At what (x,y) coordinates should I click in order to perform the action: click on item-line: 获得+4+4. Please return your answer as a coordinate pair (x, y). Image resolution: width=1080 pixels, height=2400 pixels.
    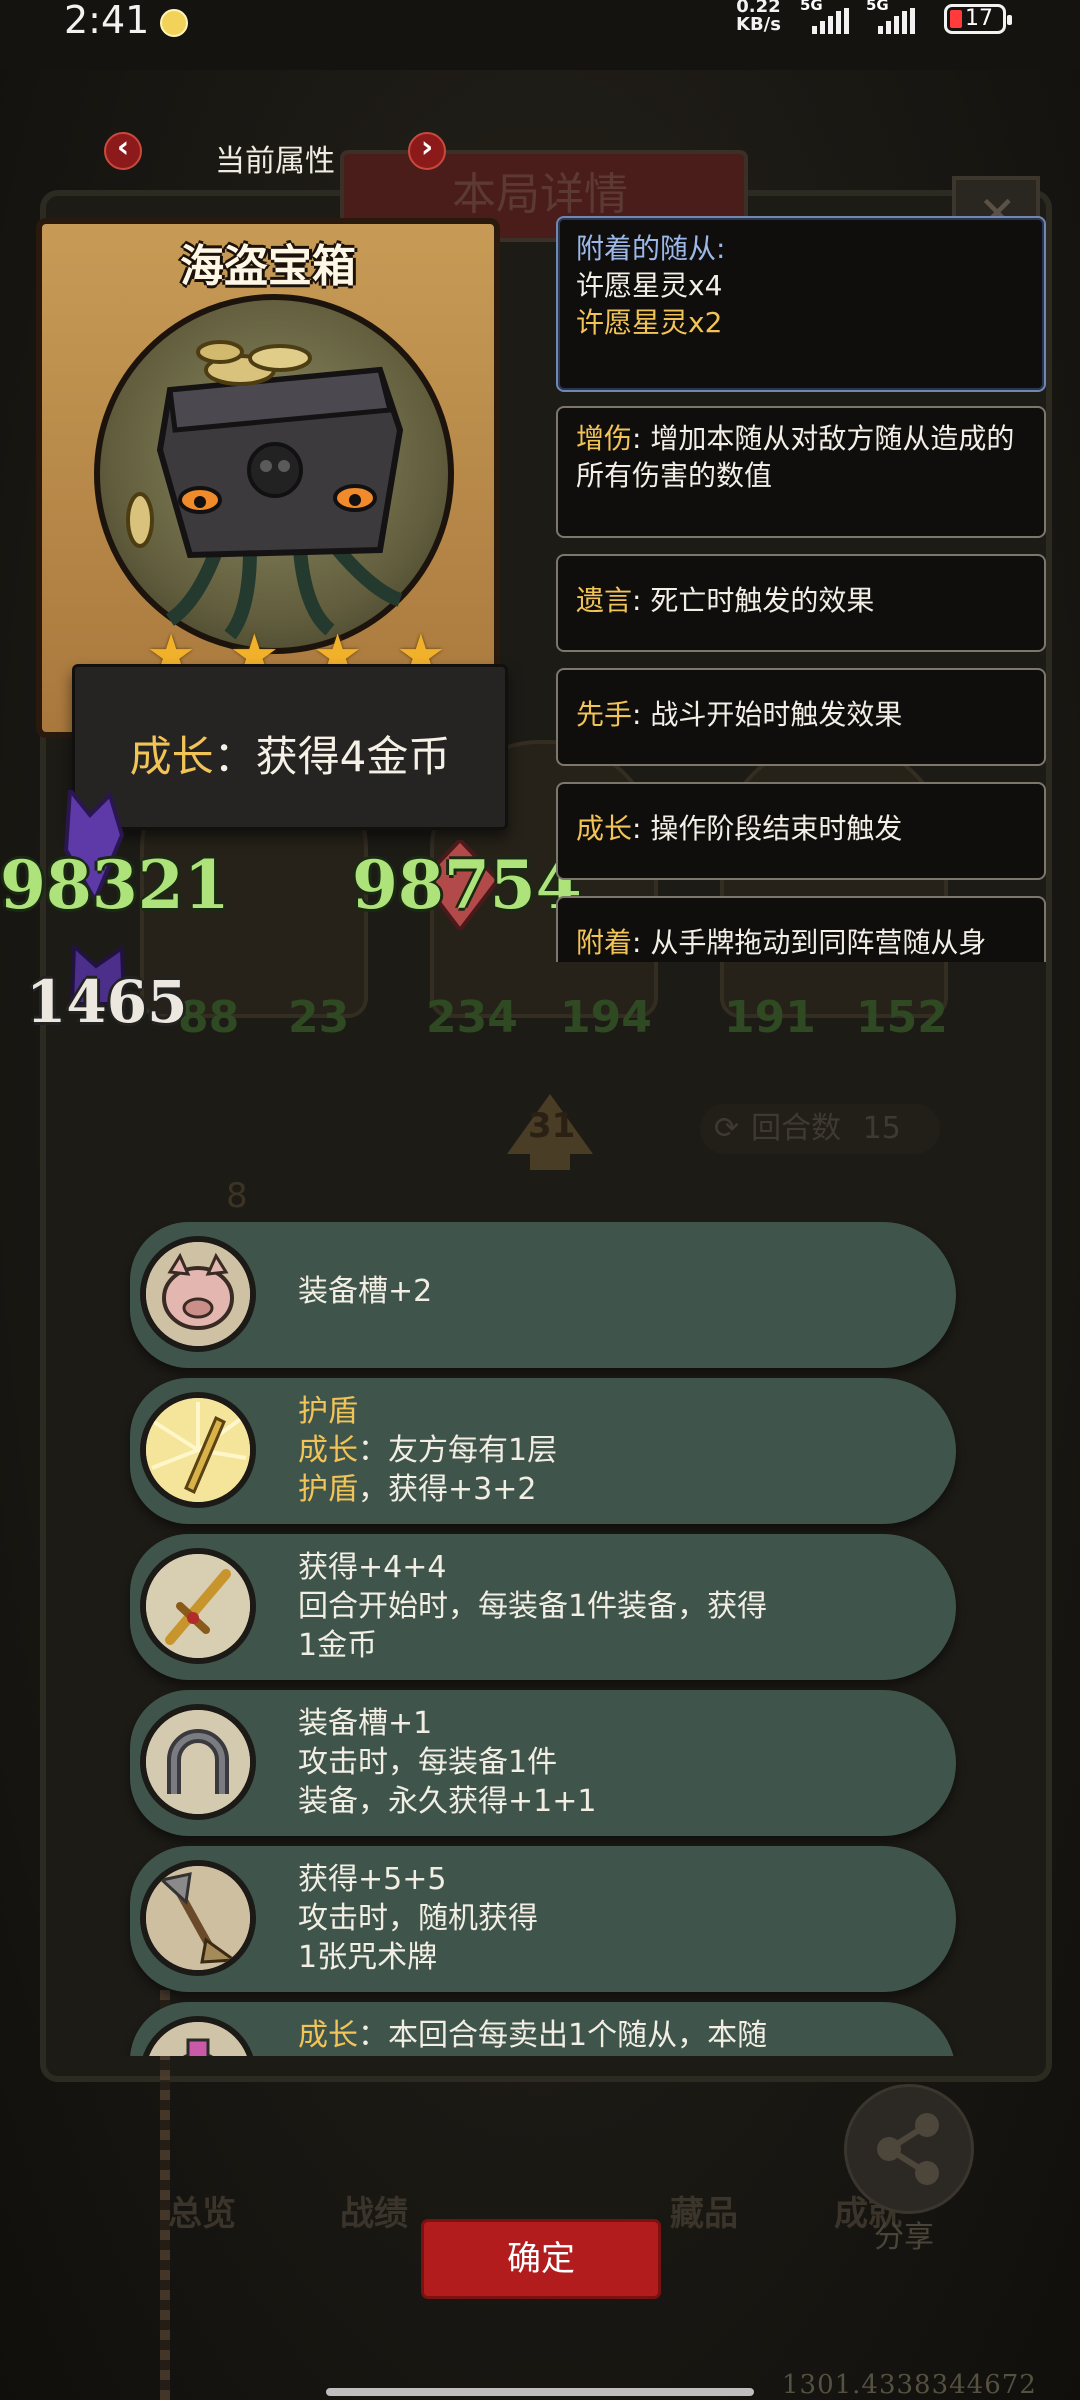
    Looking at the image, I should click on (372, 1567).